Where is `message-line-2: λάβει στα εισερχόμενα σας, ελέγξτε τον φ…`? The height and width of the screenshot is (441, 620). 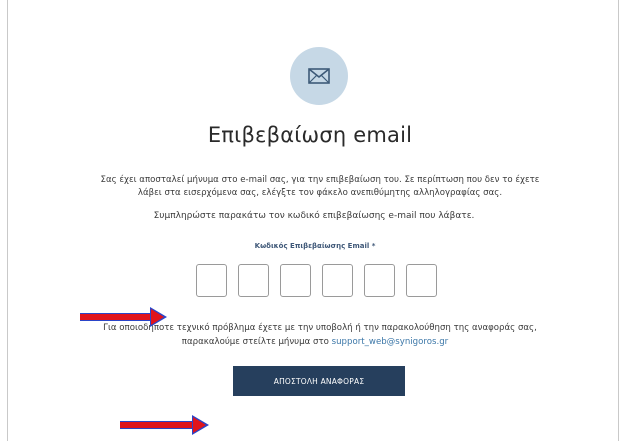
message-line-2: λάβει στα εισερχόμενα σας, ελέγξτε τον φ… is located at coordinates (320, 193).